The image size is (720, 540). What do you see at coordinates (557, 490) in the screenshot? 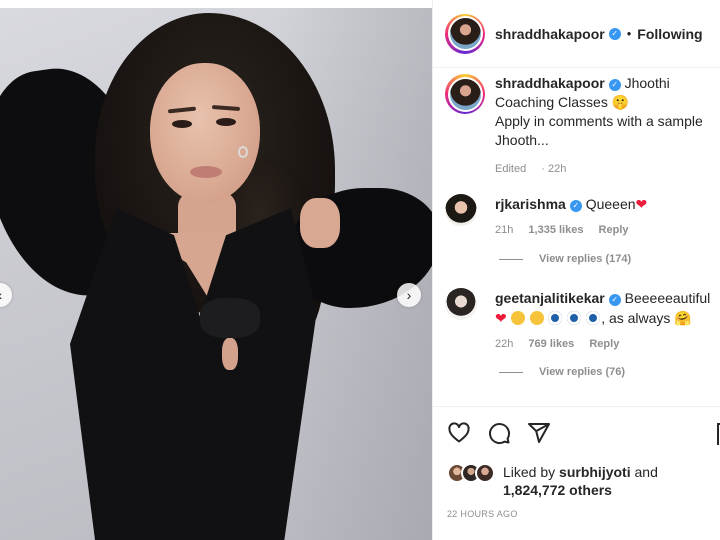
I see `likes-count: 1,824,772 others` at bounding box center [557, 490].